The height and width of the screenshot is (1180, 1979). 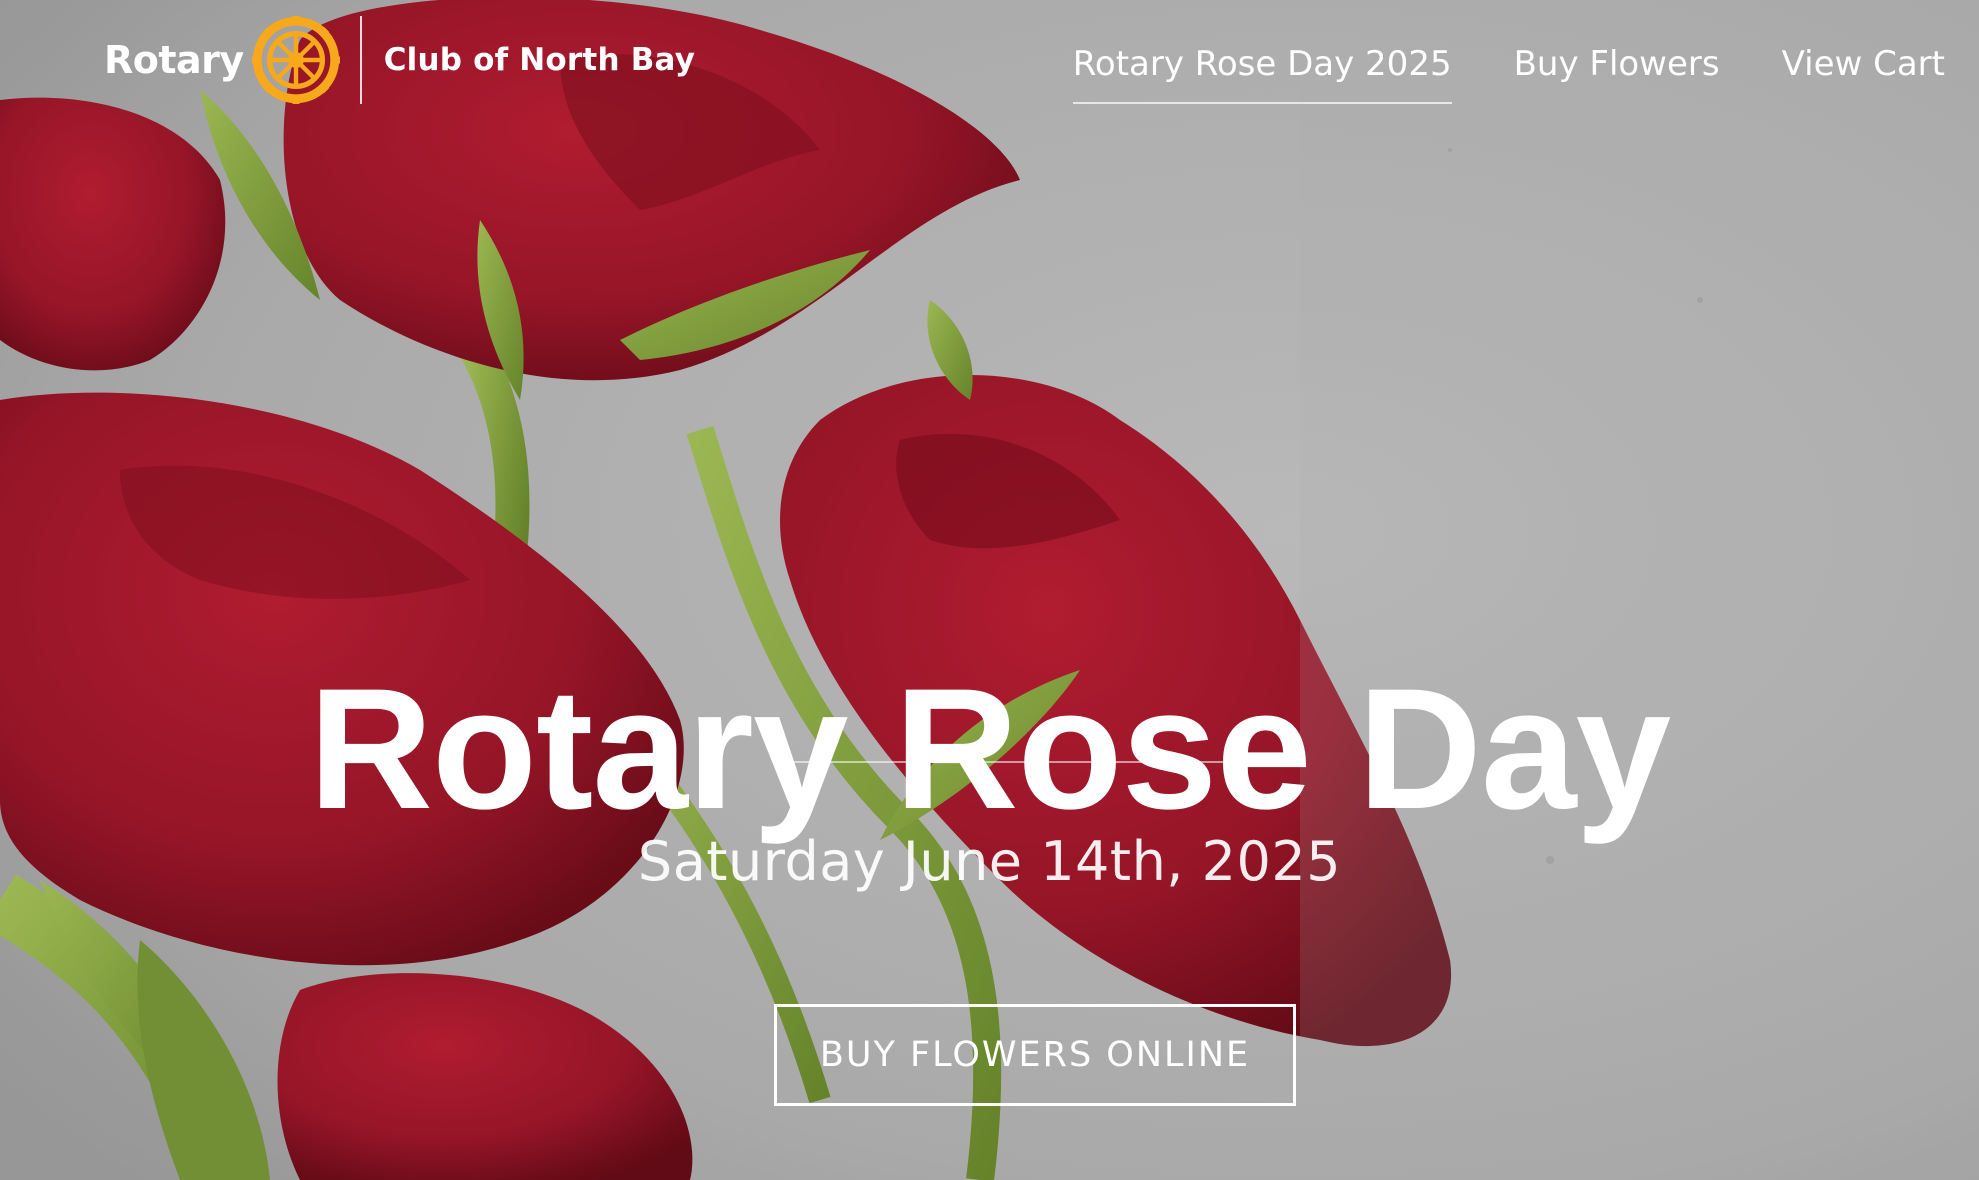 What do you see at coordinates (295, 60) in the screenshot?
I see `rotary-wheel-icon` at bounding box center [295, 60].